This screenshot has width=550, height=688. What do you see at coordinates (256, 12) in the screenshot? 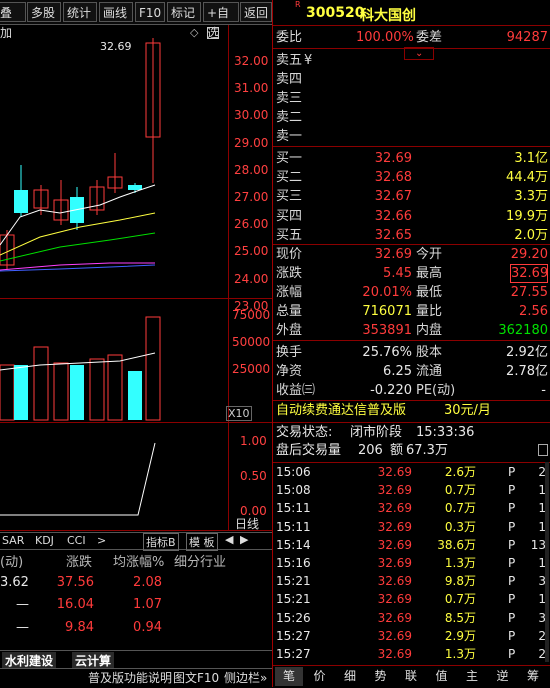
I see `toolbar-back-button: 返回` at bounding box center [256, 12].